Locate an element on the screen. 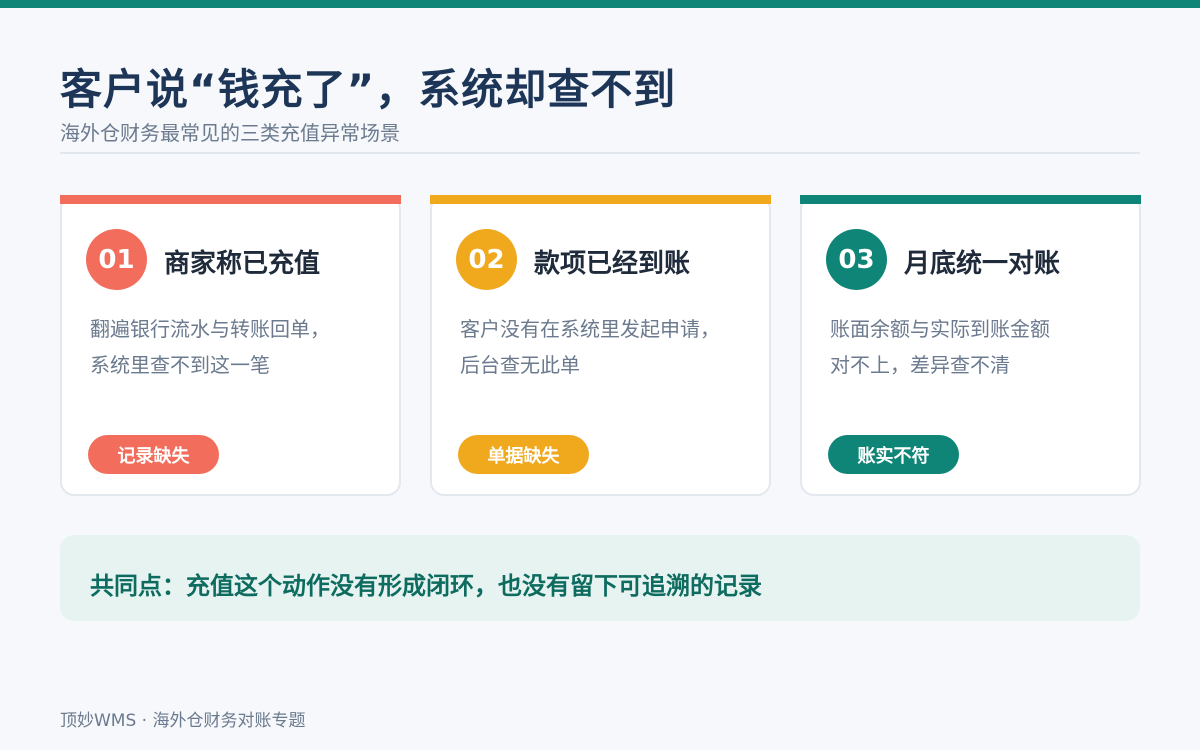 The width and height of the screenshot is (1200, 750). card-tag: 记录缺失 is located at coordinates (153, 454).